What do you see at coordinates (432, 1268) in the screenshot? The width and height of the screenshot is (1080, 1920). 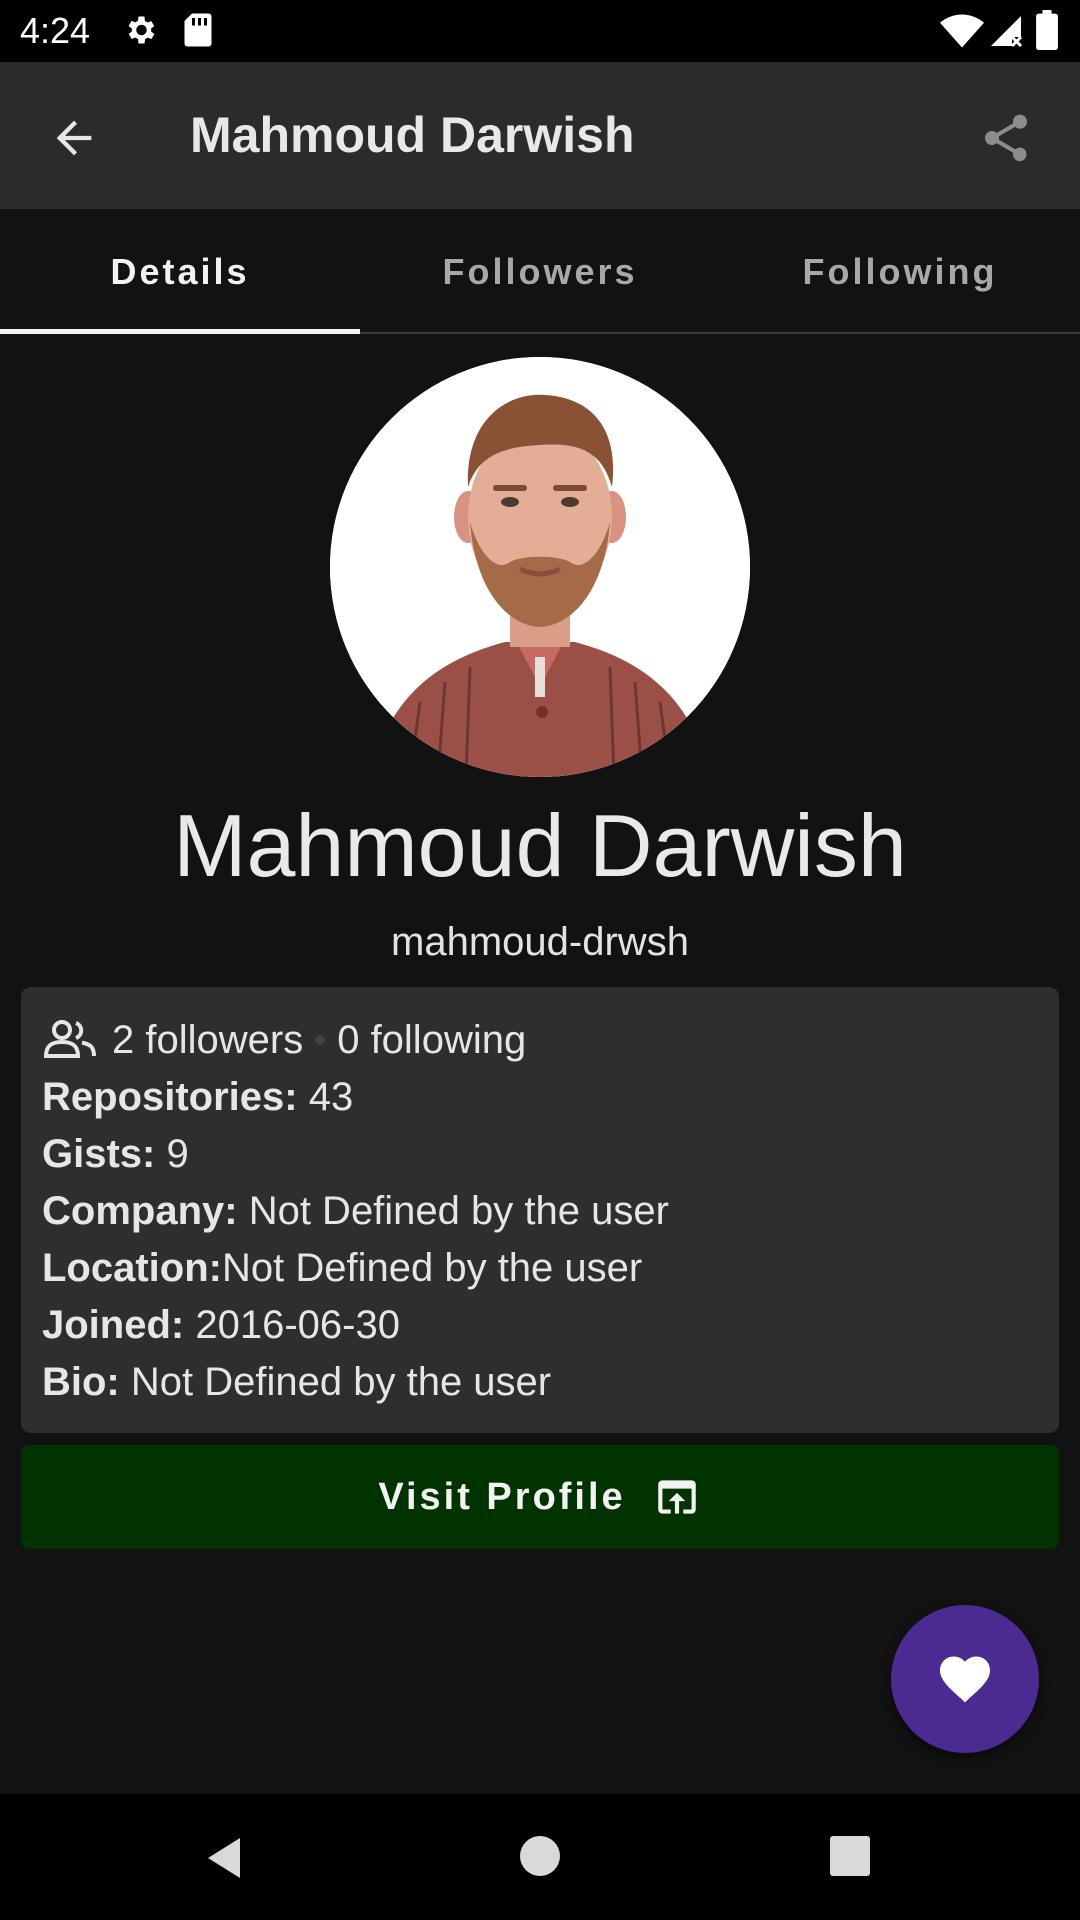 I see `location-value: Not Defined by the user` at bounding box center [432, 1268].